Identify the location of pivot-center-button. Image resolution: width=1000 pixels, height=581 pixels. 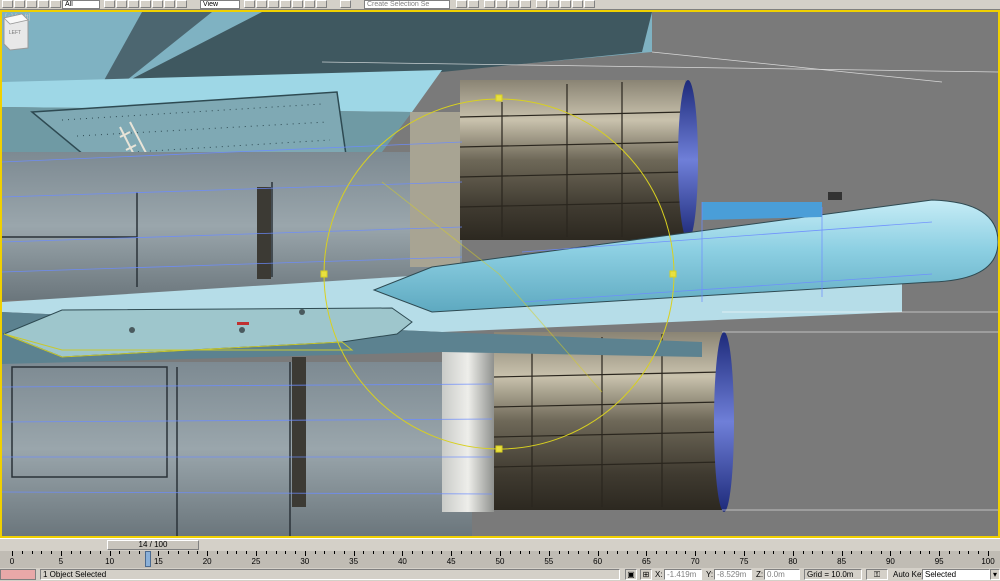
(249, 4).